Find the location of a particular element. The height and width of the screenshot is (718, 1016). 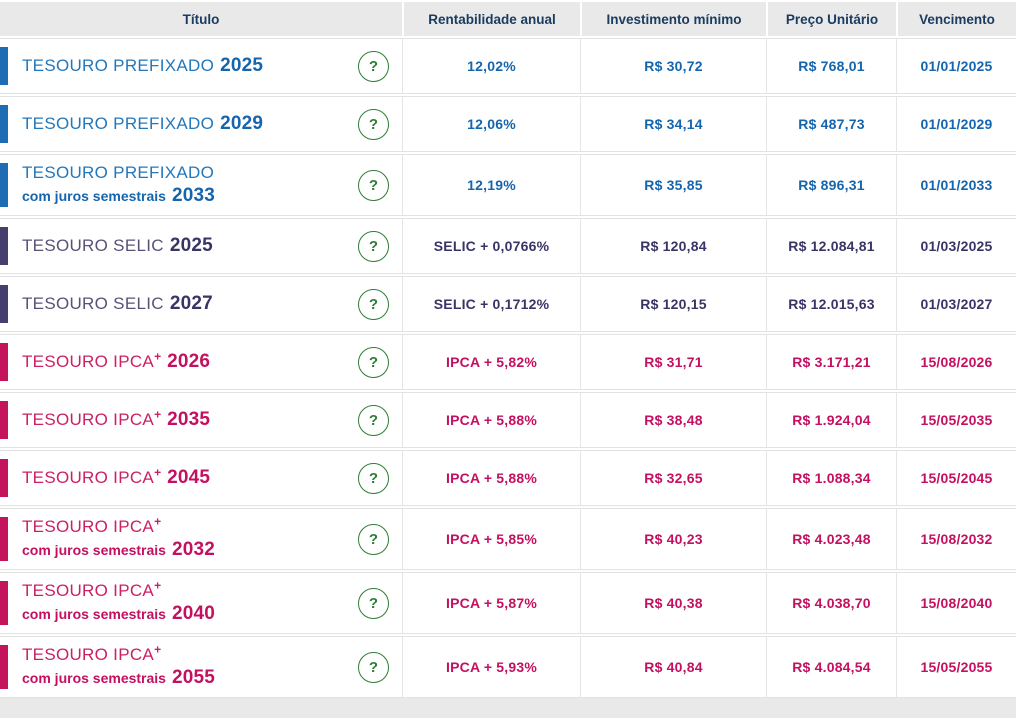

bond-title: TESOURO IPCA+ com juros semestrais 2040 is located at coordinates (185, 601).